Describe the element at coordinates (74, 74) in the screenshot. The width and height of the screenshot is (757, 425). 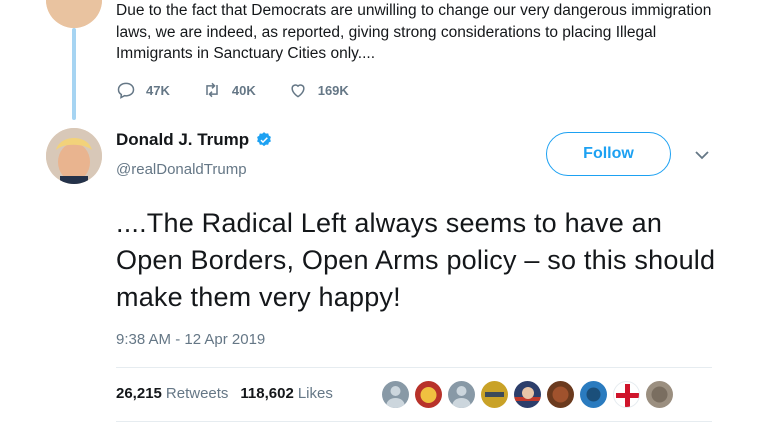
I see `thread-connector-line` at that location.